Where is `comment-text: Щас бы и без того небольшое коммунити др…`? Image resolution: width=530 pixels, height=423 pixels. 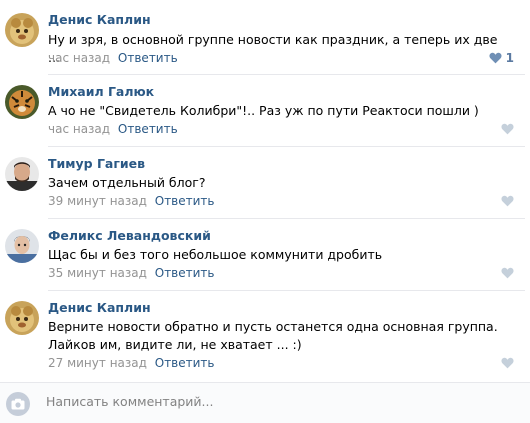
comment-text: Щас бы и без того небольшое коммунити др… is located at coordinates (215, 254).